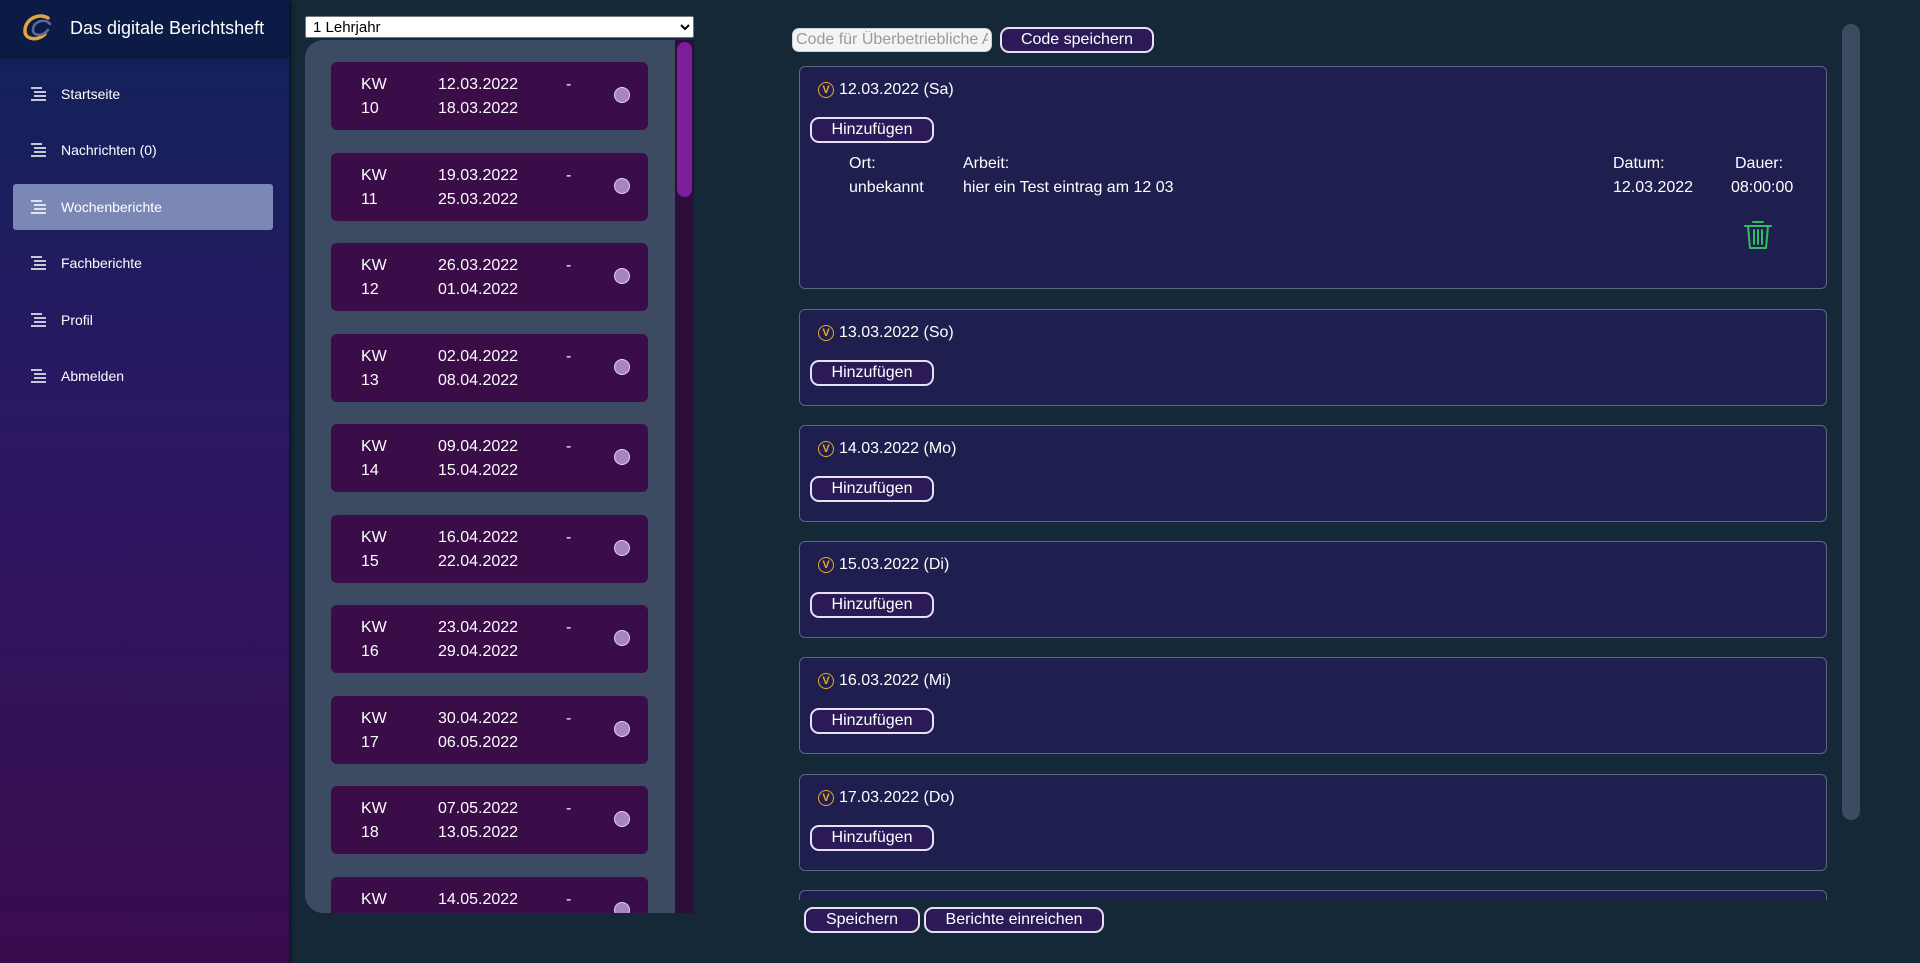  I want to click on week-card: KW 18 07.05.2022 13.05.2022 -, so click(489, 820).